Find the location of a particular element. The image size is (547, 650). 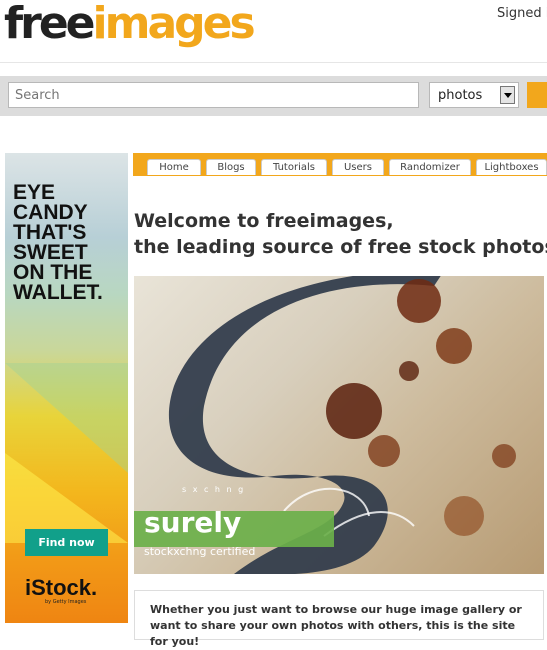

ad-headline: EYE CANDY THAT'S SWEET ON THE WALLET. is located at coordinates (58, 242).